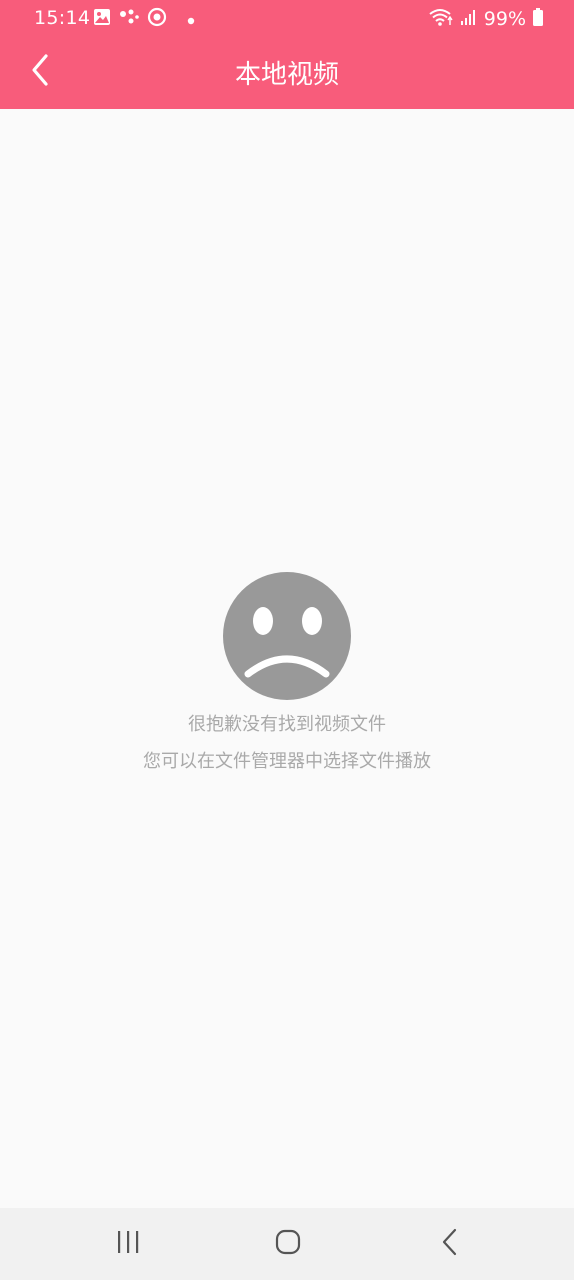 This screenshot has height=1280, width=574. I want to click on empty-hint: 您可以在文件管理器中选择文件播放, so click(287, 761).